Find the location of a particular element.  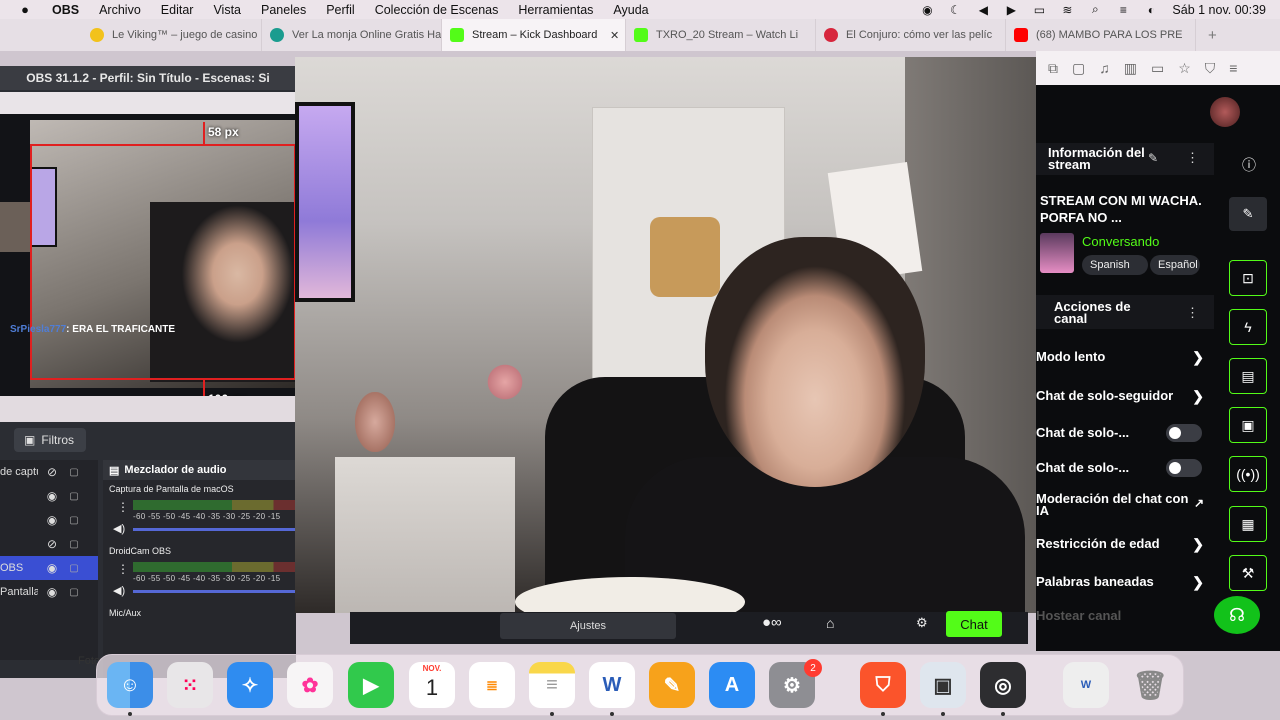

apple-icon: ● is located at coordinates (25, 9).